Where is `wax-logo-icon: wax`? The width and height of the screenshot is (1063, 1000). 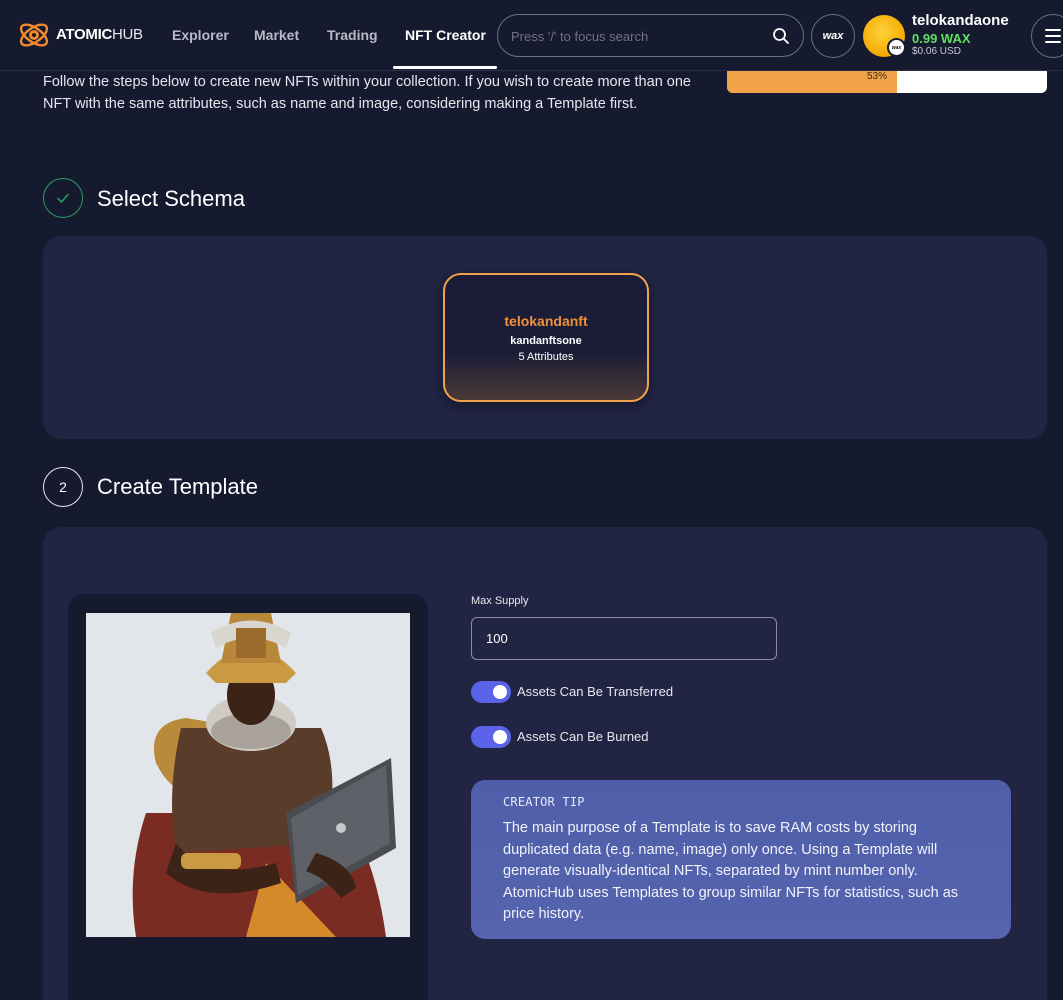 wax-logo-icon: wax is located at coordinates (833, 36).